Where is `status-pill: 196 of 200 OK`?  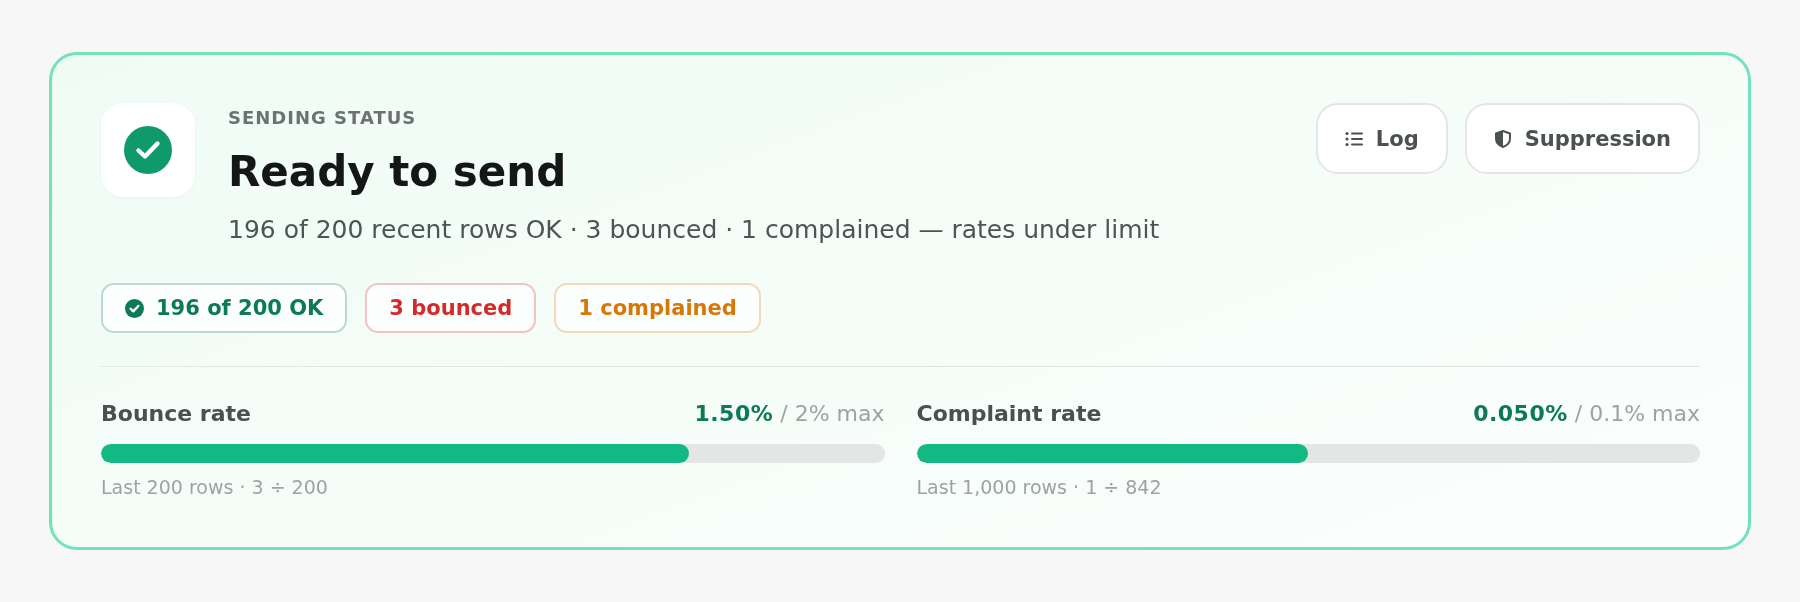
status-pill: 196 of 200 OK is located at coordinates (224, 308).